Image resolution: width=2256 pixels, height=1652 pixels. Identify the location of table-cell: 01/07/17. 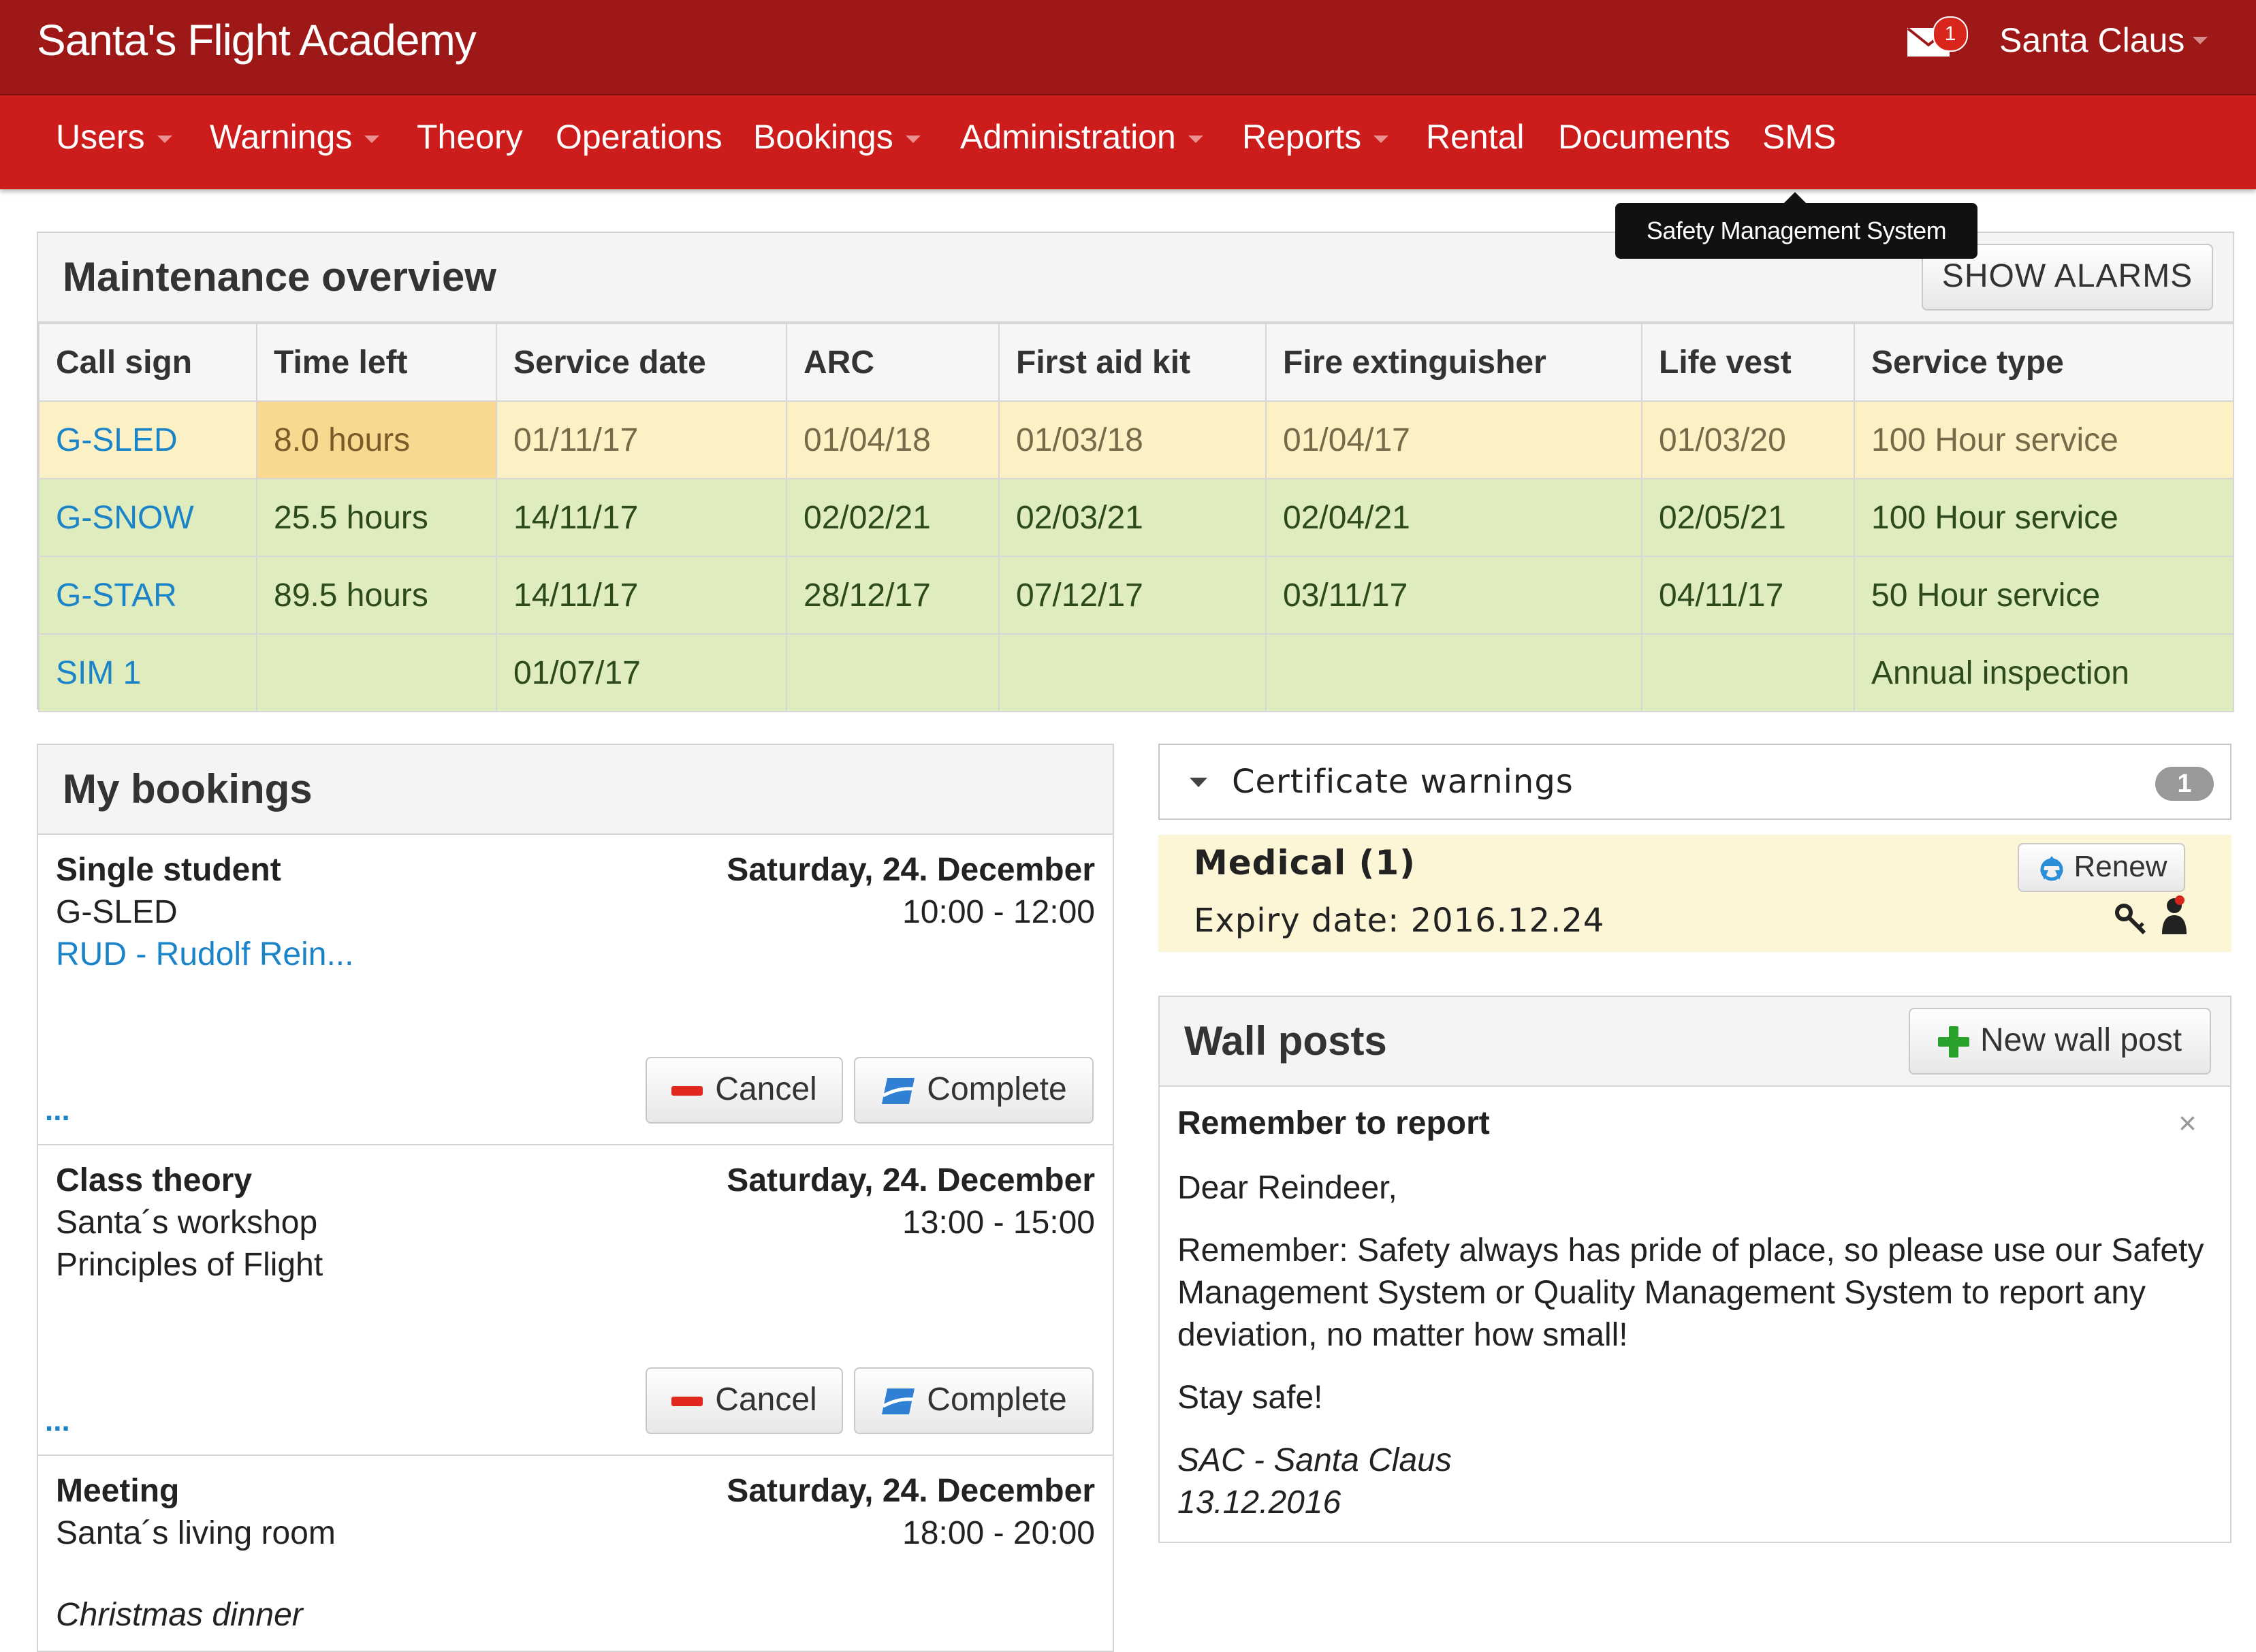
(641, 672).